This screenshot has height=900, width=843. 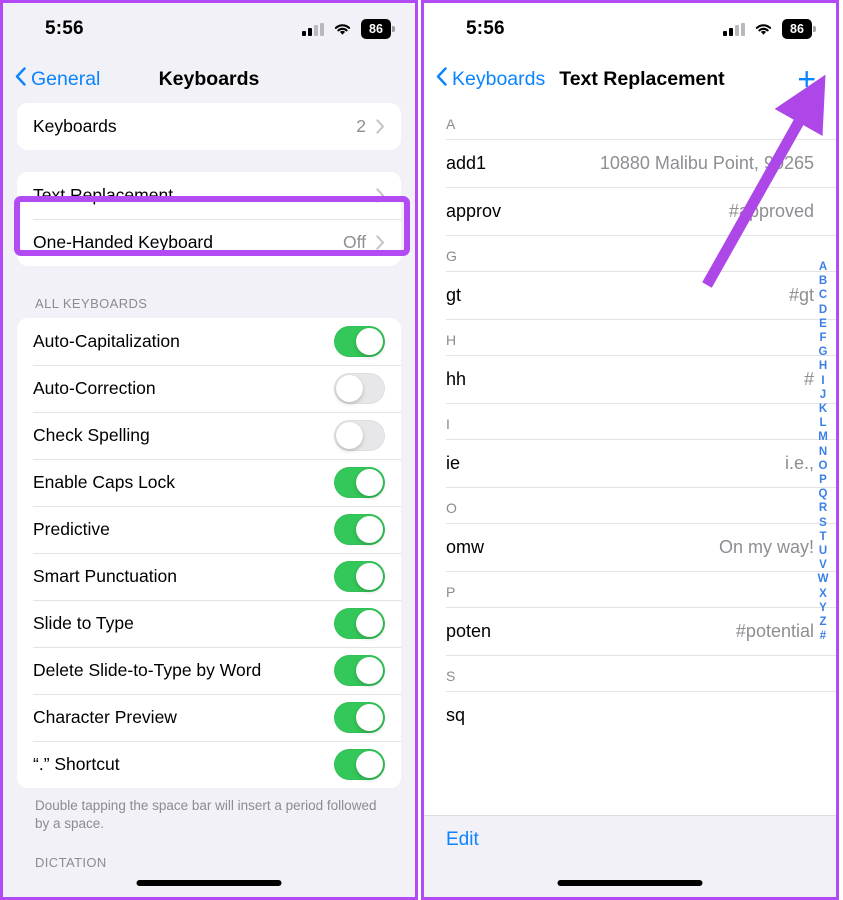 I want to click on toggle-row-label: Delete Slide-to-Type by Word, so click(x=147, y=670).